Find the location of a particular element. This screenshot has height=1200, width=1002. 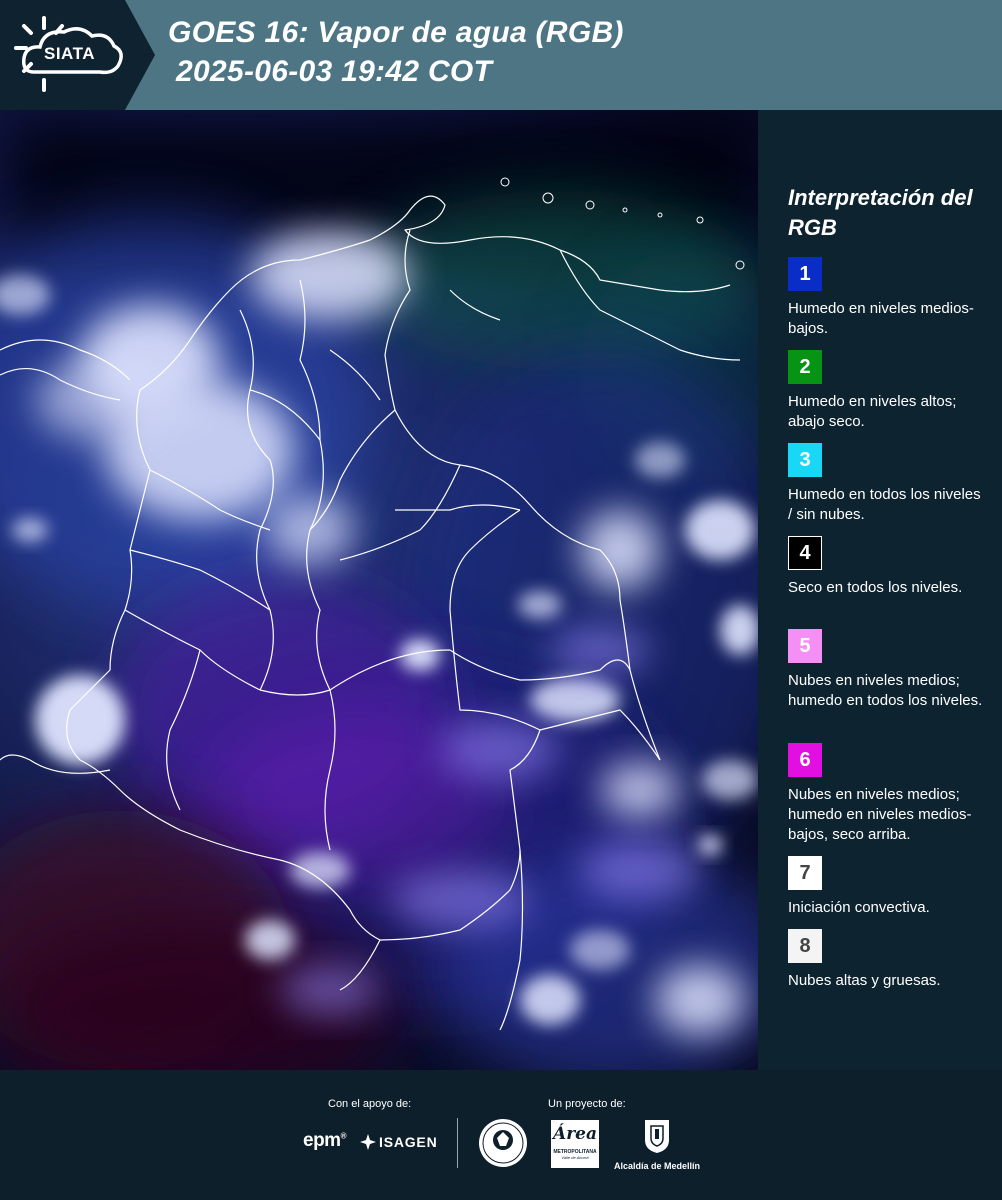

seal-logo is located at coordinates (503, 1143).